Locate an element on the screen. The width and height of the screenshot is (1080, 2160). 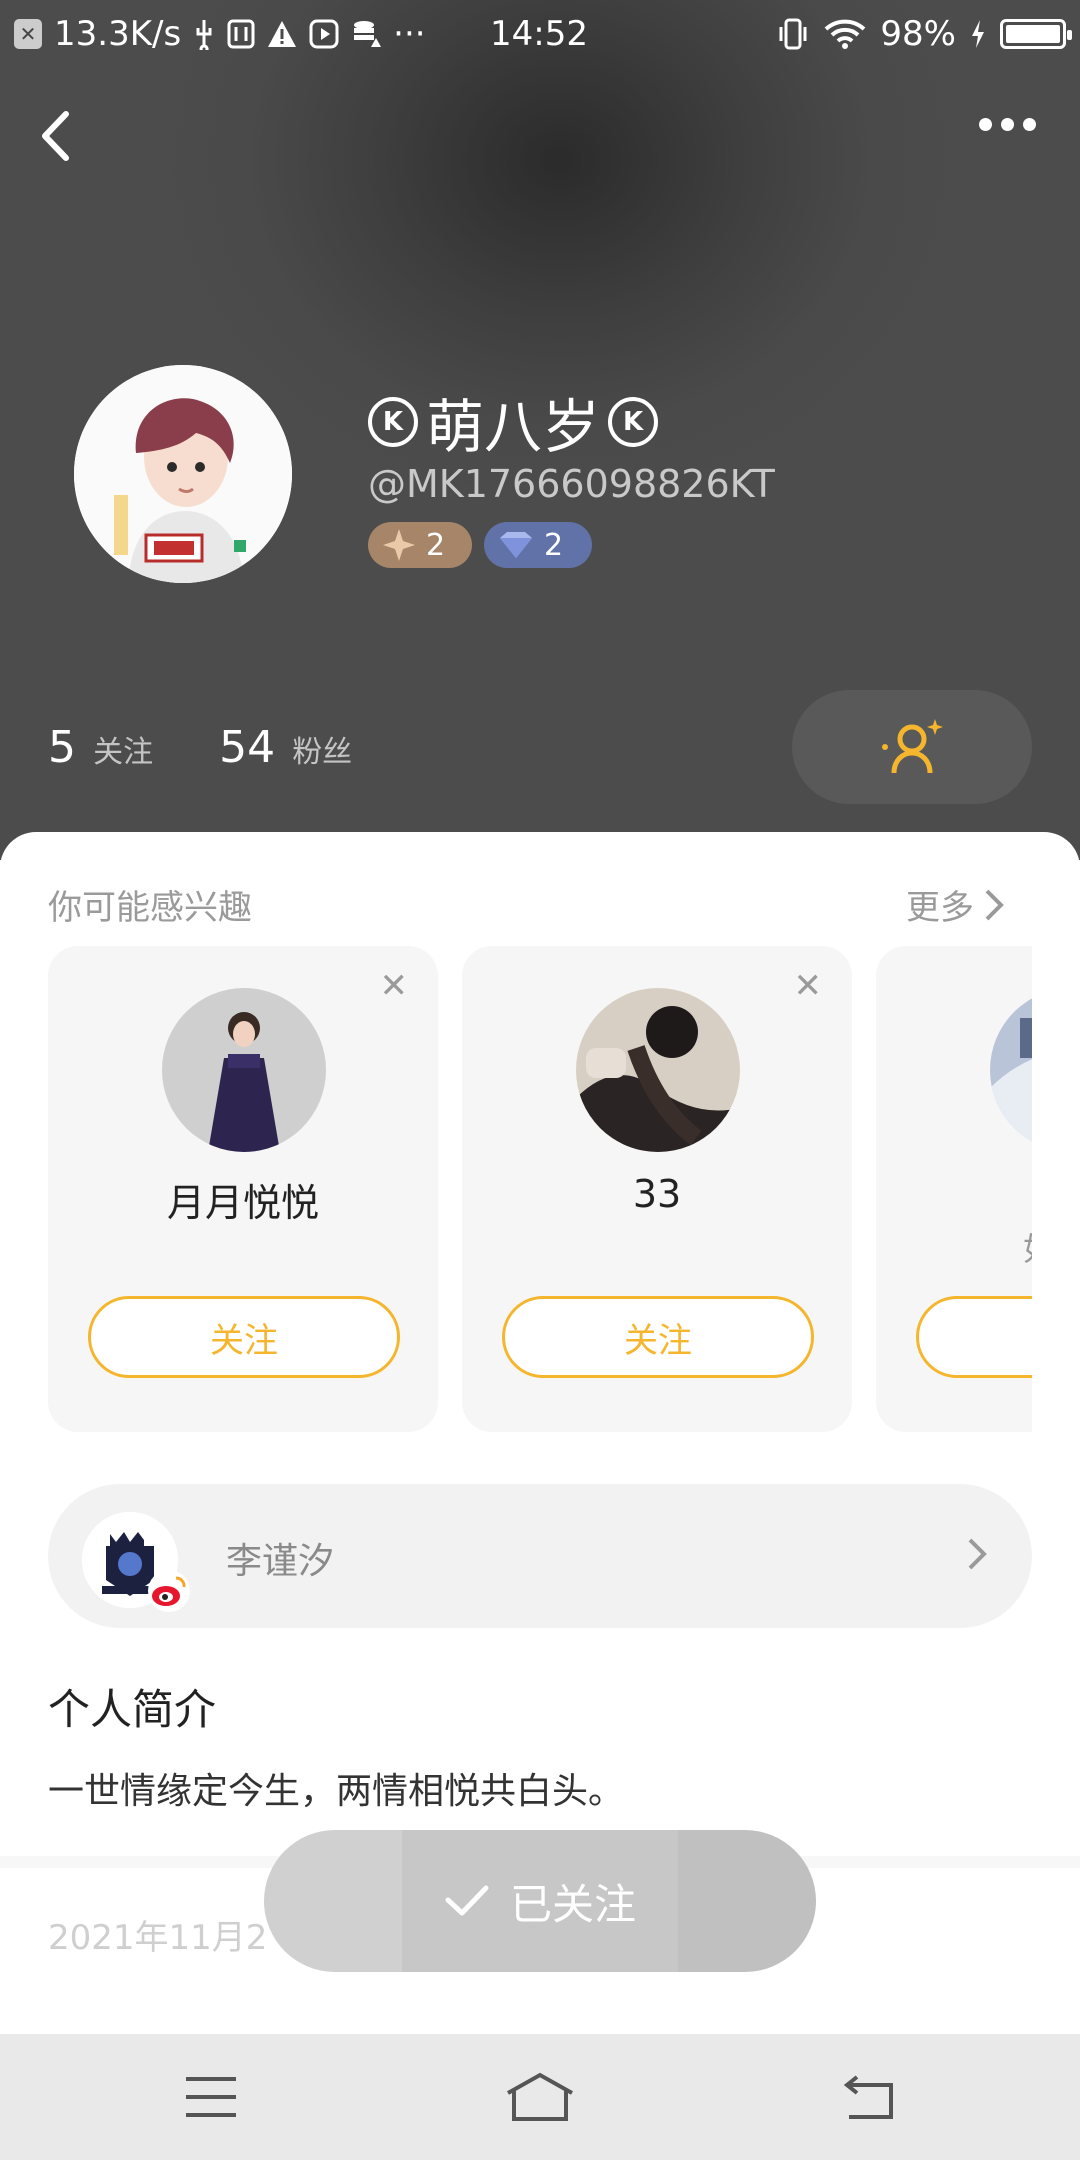
recommend-subtitle: 如果你 is located at coordinates (954, 1247).